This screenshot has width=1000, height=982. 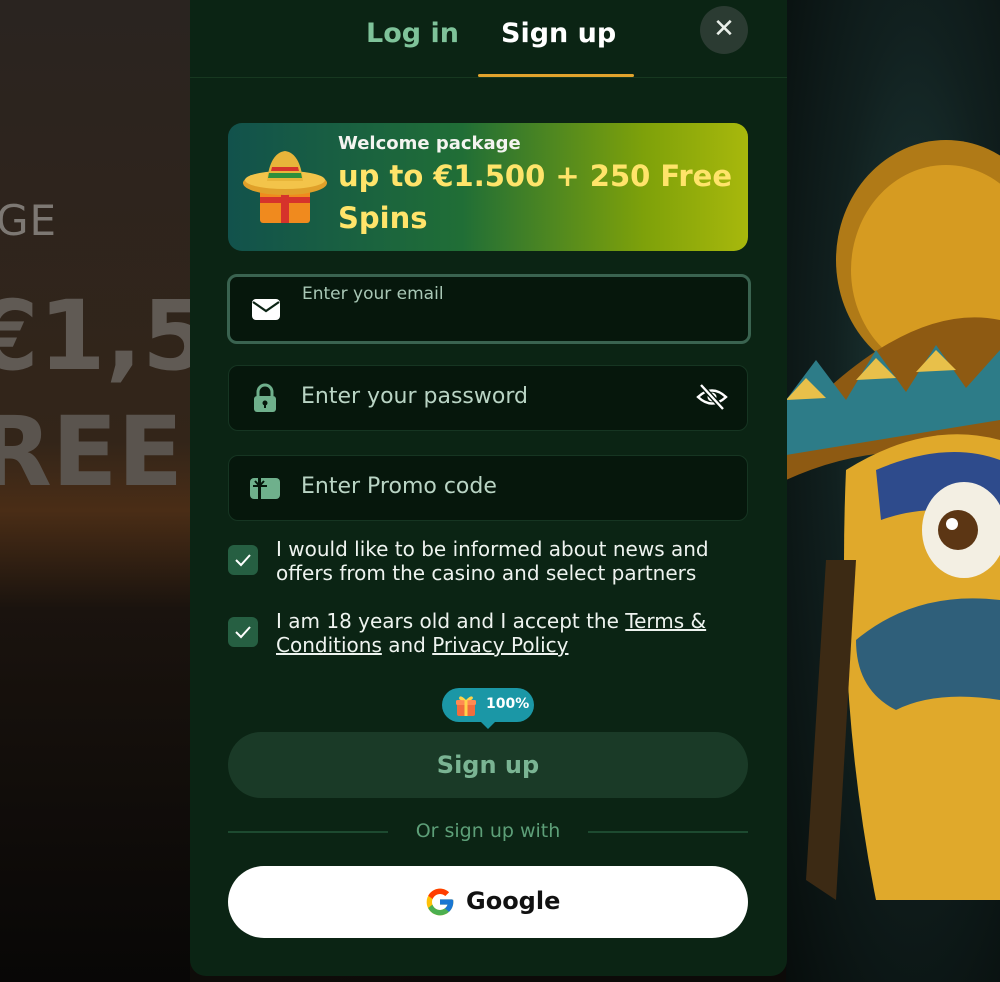 What do you see at coordinates (668, 832) in the screenshot?
I see `divider-line-right` at bounding box center [668, 832].